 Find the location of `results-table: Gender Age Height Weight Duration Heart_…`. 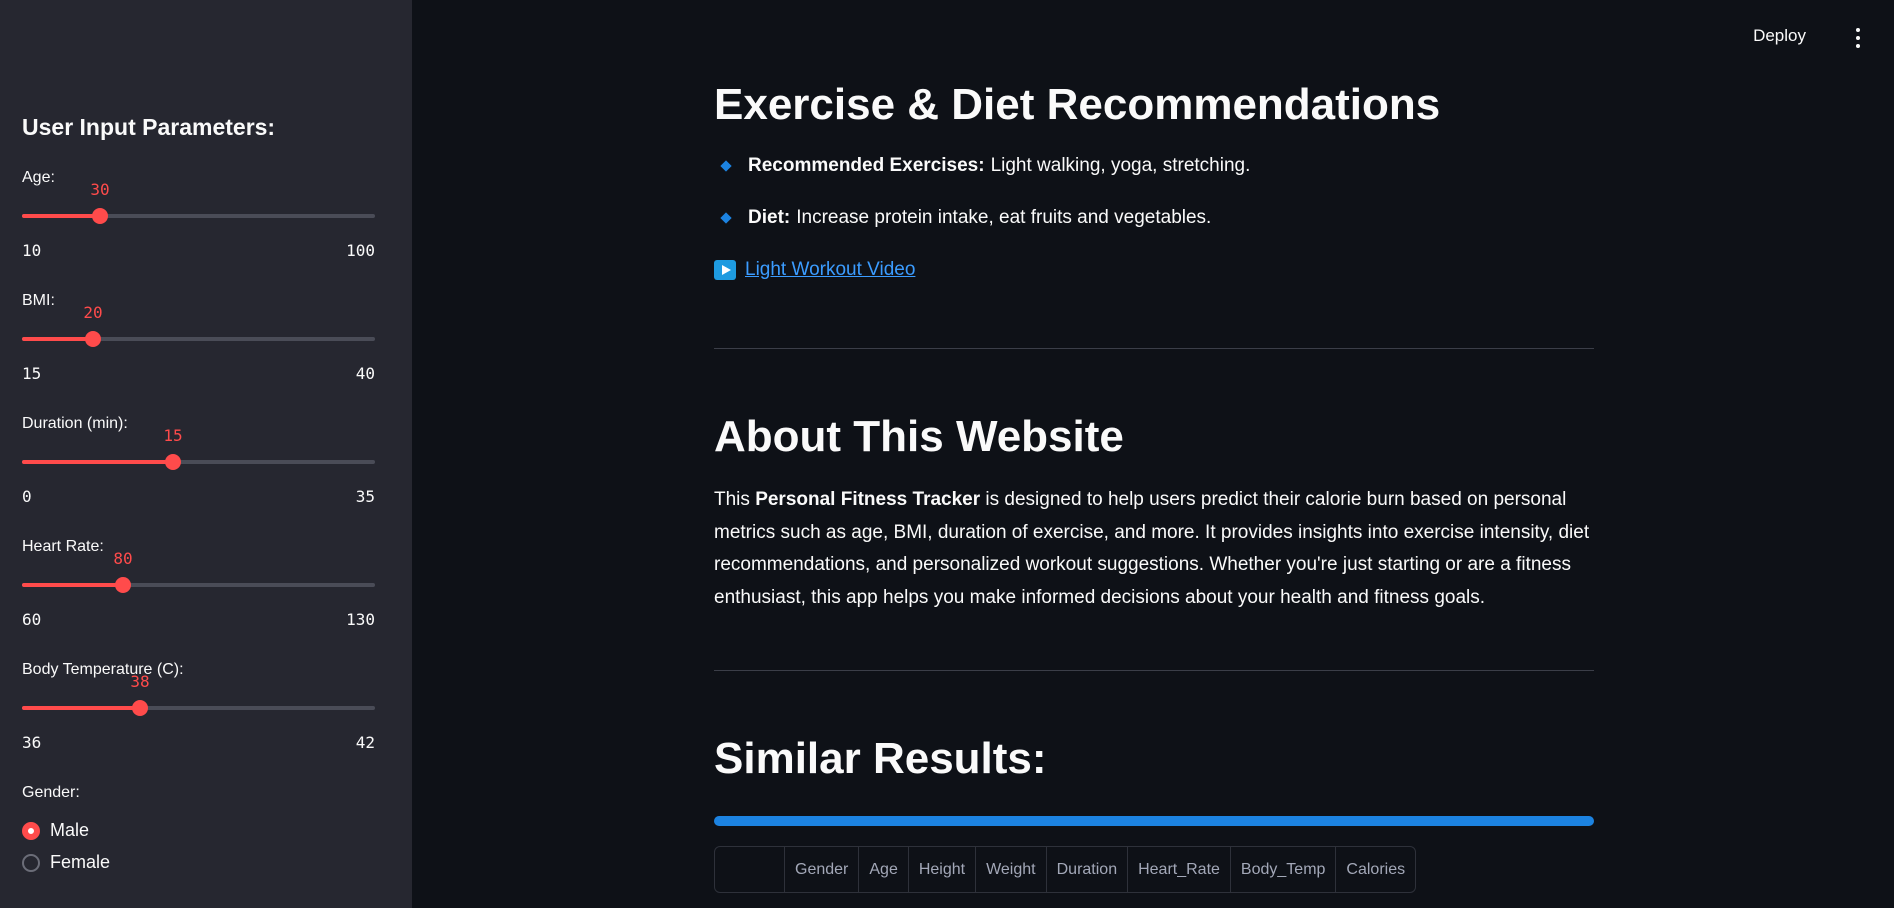

results-table: Gender Age Height Weight Duration Heart_… is located at coordinates (1065, 869).